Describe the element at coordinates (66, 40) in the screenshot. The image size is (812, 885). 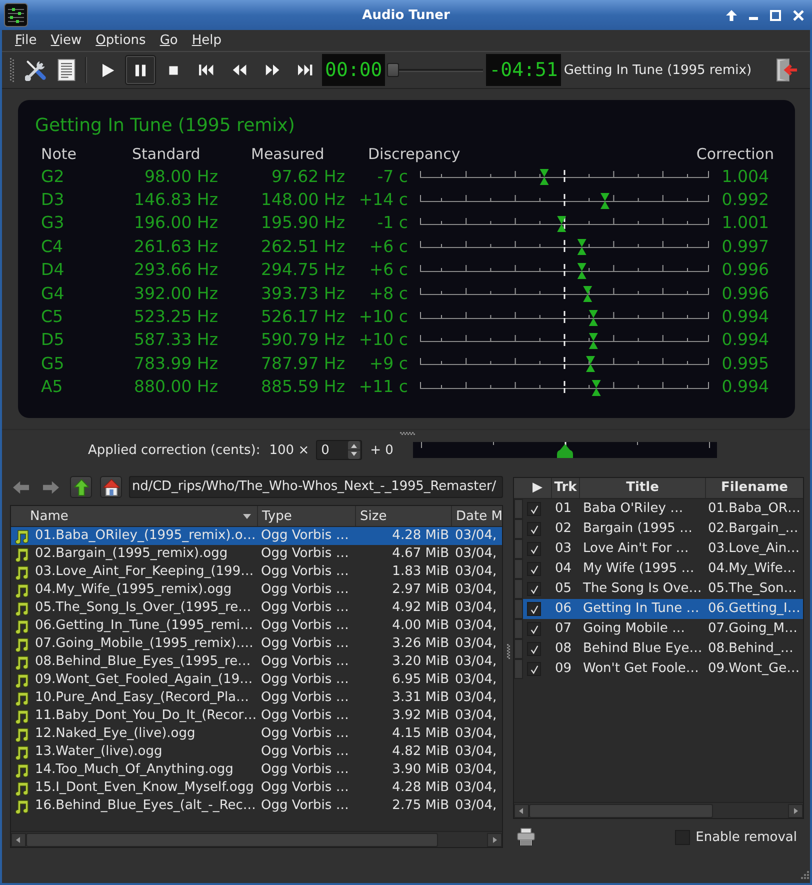
I see `menu-item: View` at that location.